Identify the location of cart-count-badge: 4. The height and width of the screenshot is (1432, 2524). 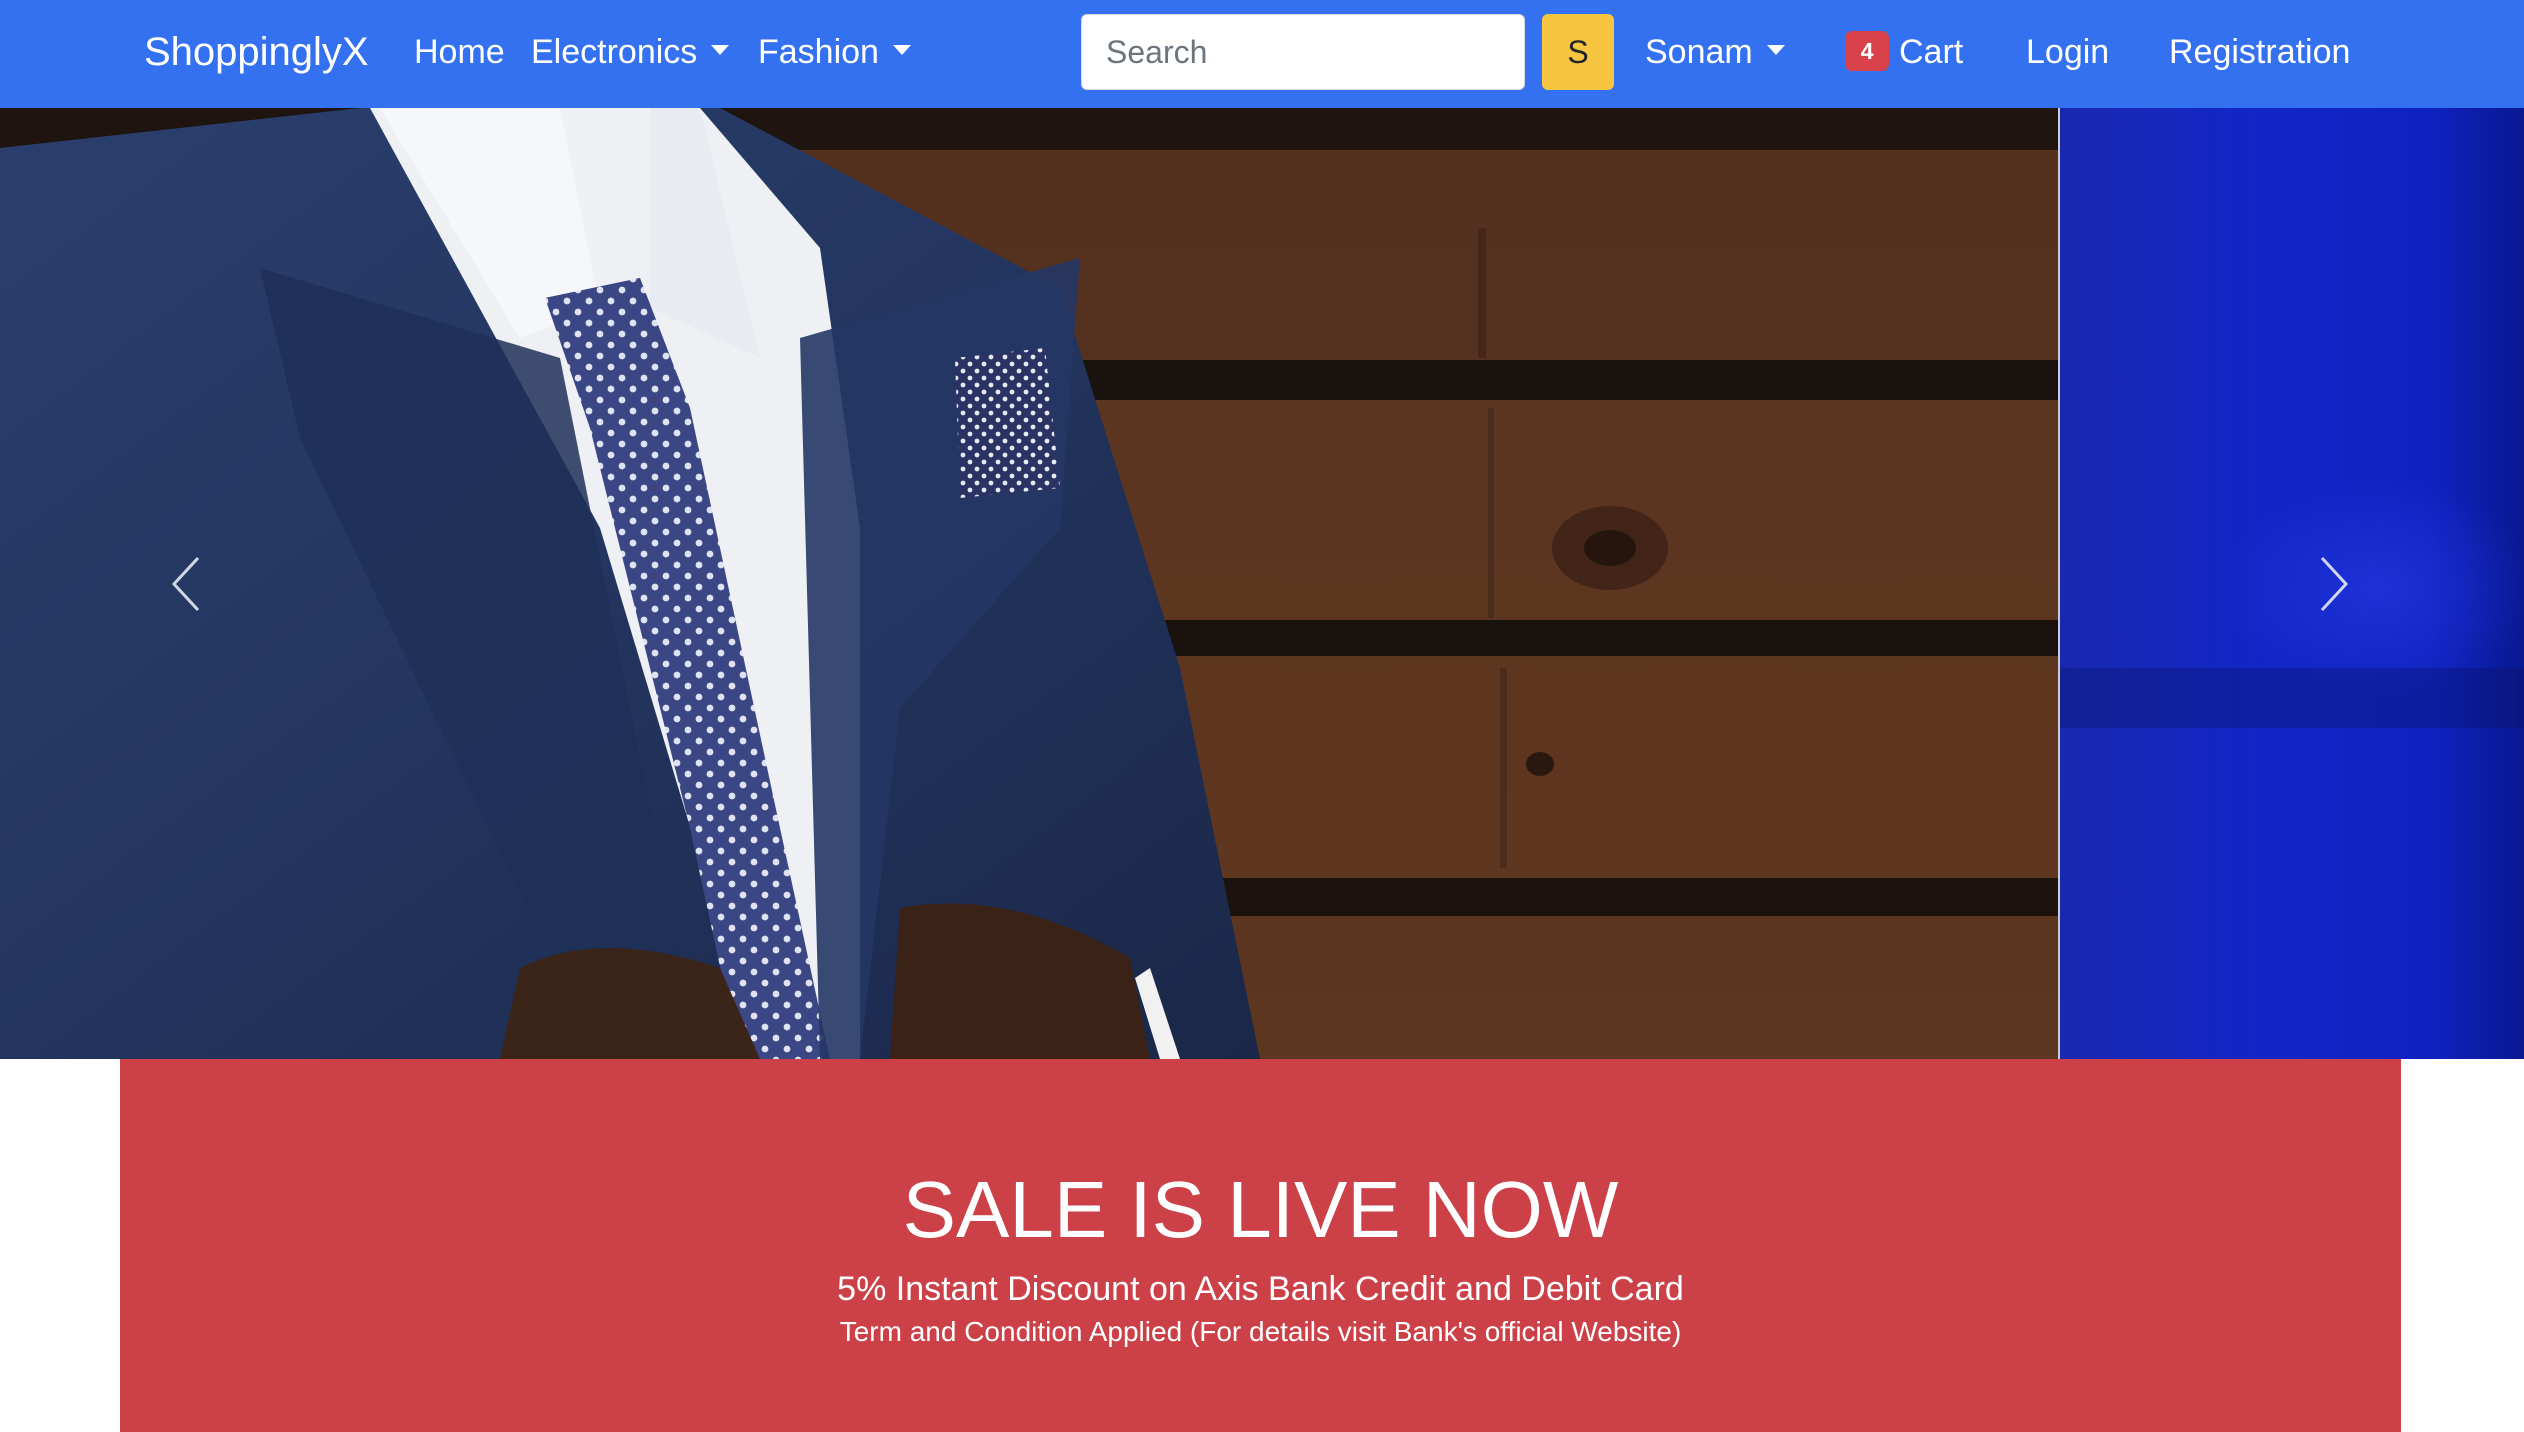
(1867, 51).